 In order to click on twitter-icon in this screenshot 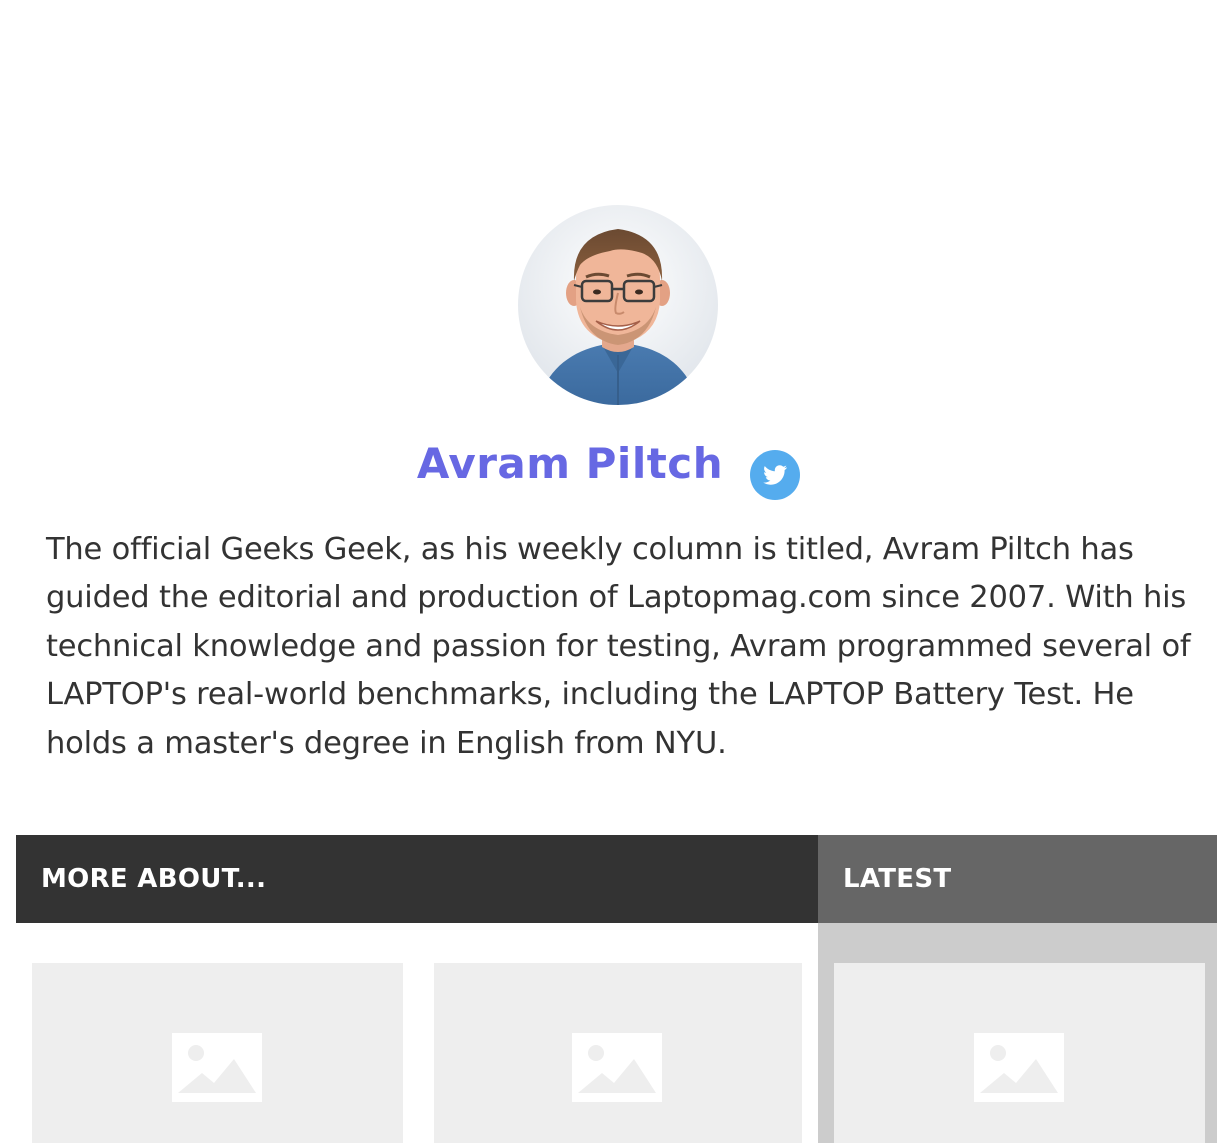, I will do `click(775, 475)`.